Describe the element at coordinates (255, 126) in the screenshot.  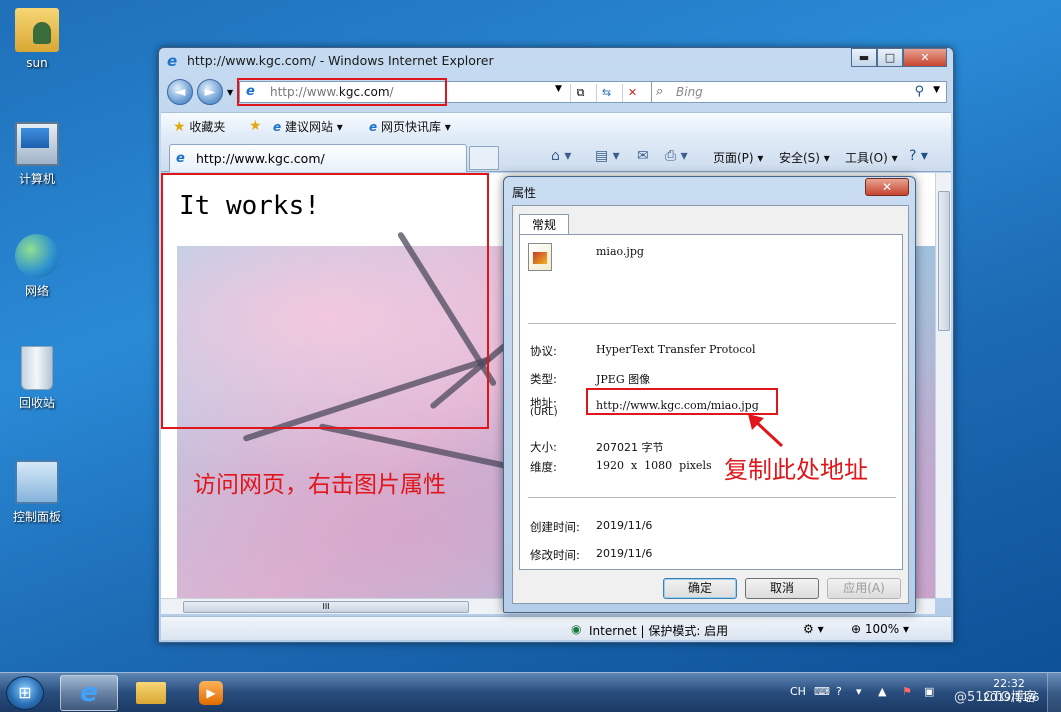
I see `add-favorites-icon: ★` at that location.